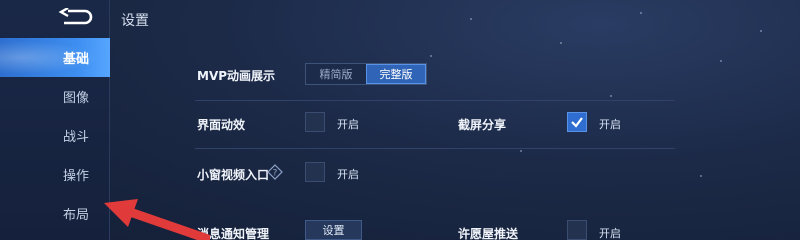 The height and width of the screenshot is (240, 800). What do you see at coordinates (233, 233) in the screenshot?
I see `notification-management-label: 消息通知管理` at bounding box center [233, 233].